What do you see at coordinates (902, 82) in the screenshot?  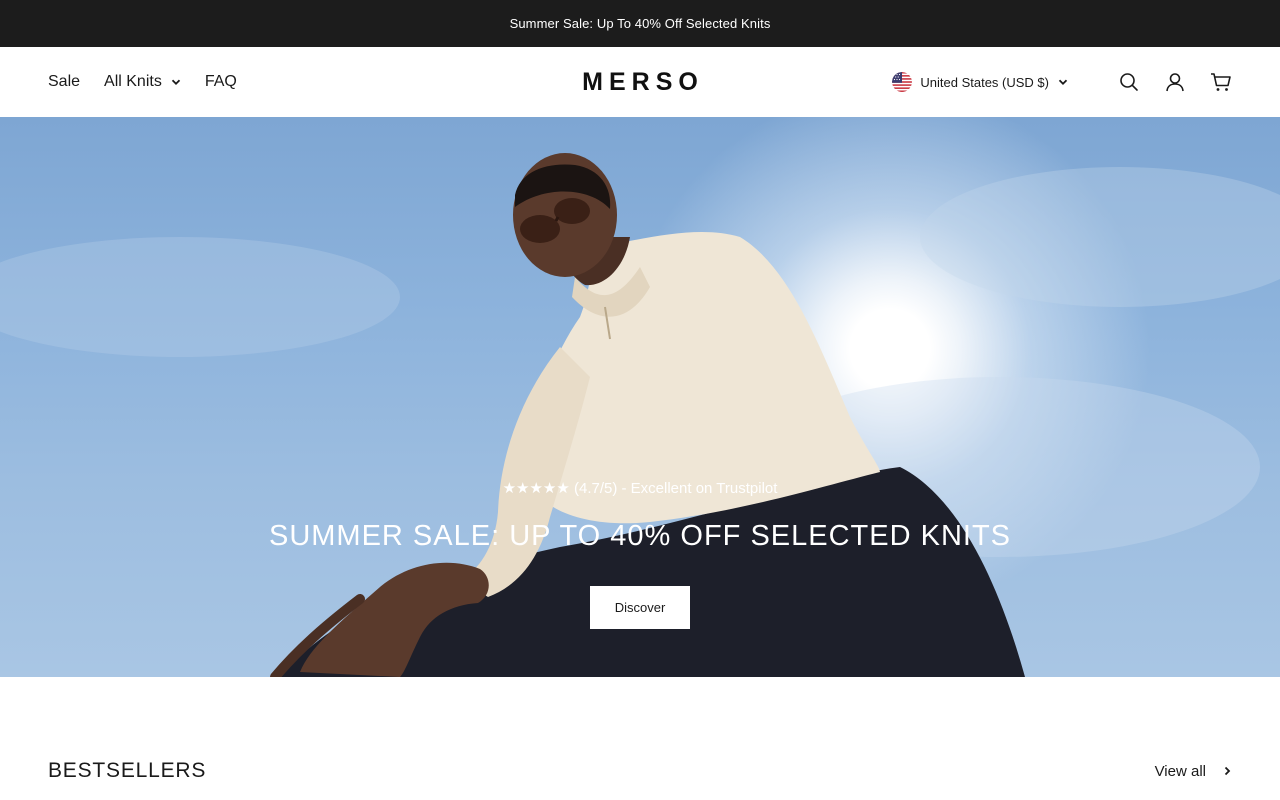 I see `us-flag-icon` at bounding box center [902, 82].